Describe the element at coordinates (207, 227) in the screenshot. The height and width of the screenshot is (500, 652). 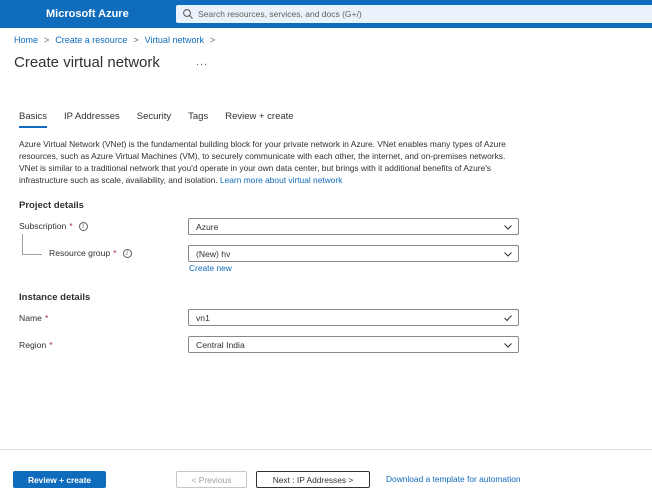
I see `subscription-value: Azure` at that location.